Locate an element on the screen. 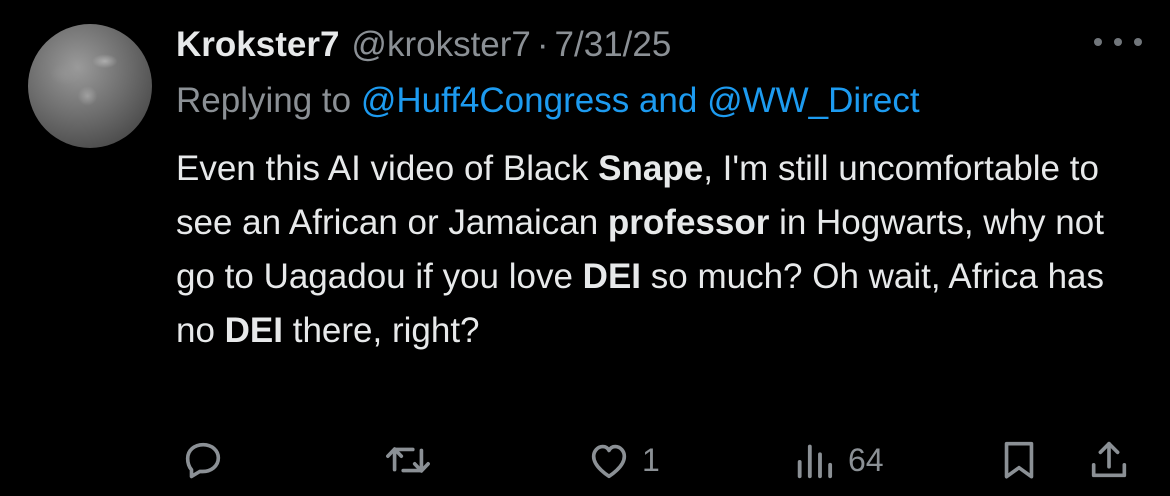 This screenshot has height=496, width=1170. reply-button is located at coordinates (203, 460).